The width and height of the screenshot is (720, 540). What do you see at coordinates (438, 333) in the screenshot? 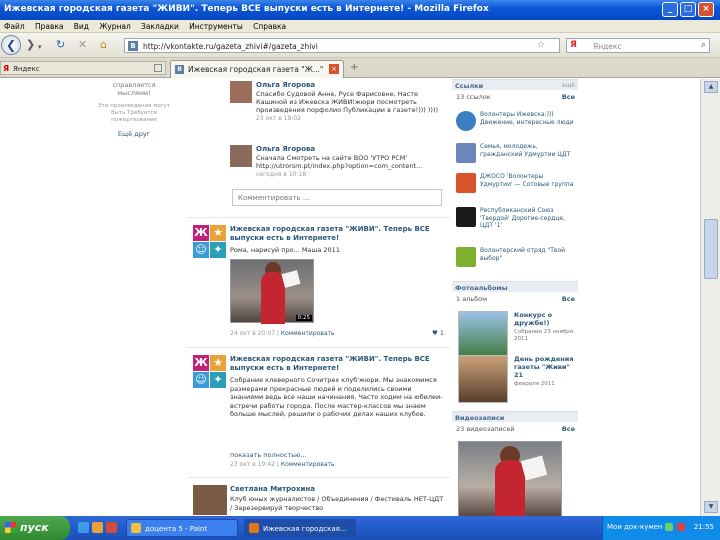
I see `like-button: ♥ 1` at bounding box center [438, 333].